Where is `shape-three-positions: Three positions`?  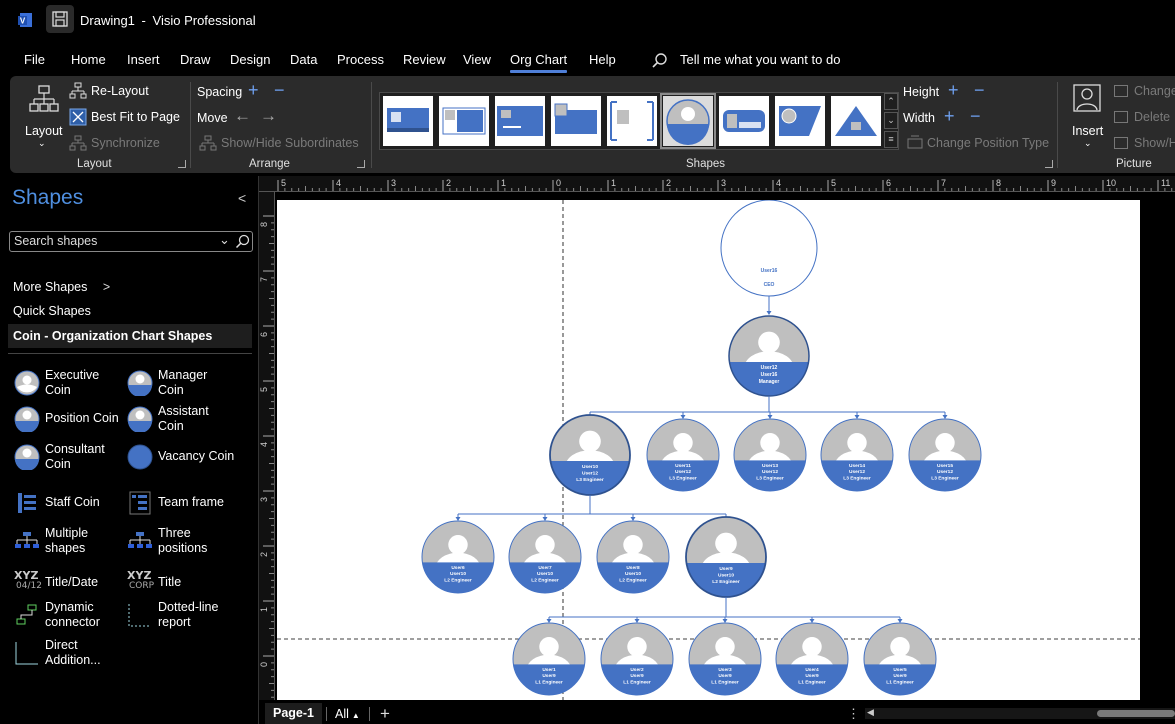 shape-three-positions: Three positions is located at coordinates (185, 541).